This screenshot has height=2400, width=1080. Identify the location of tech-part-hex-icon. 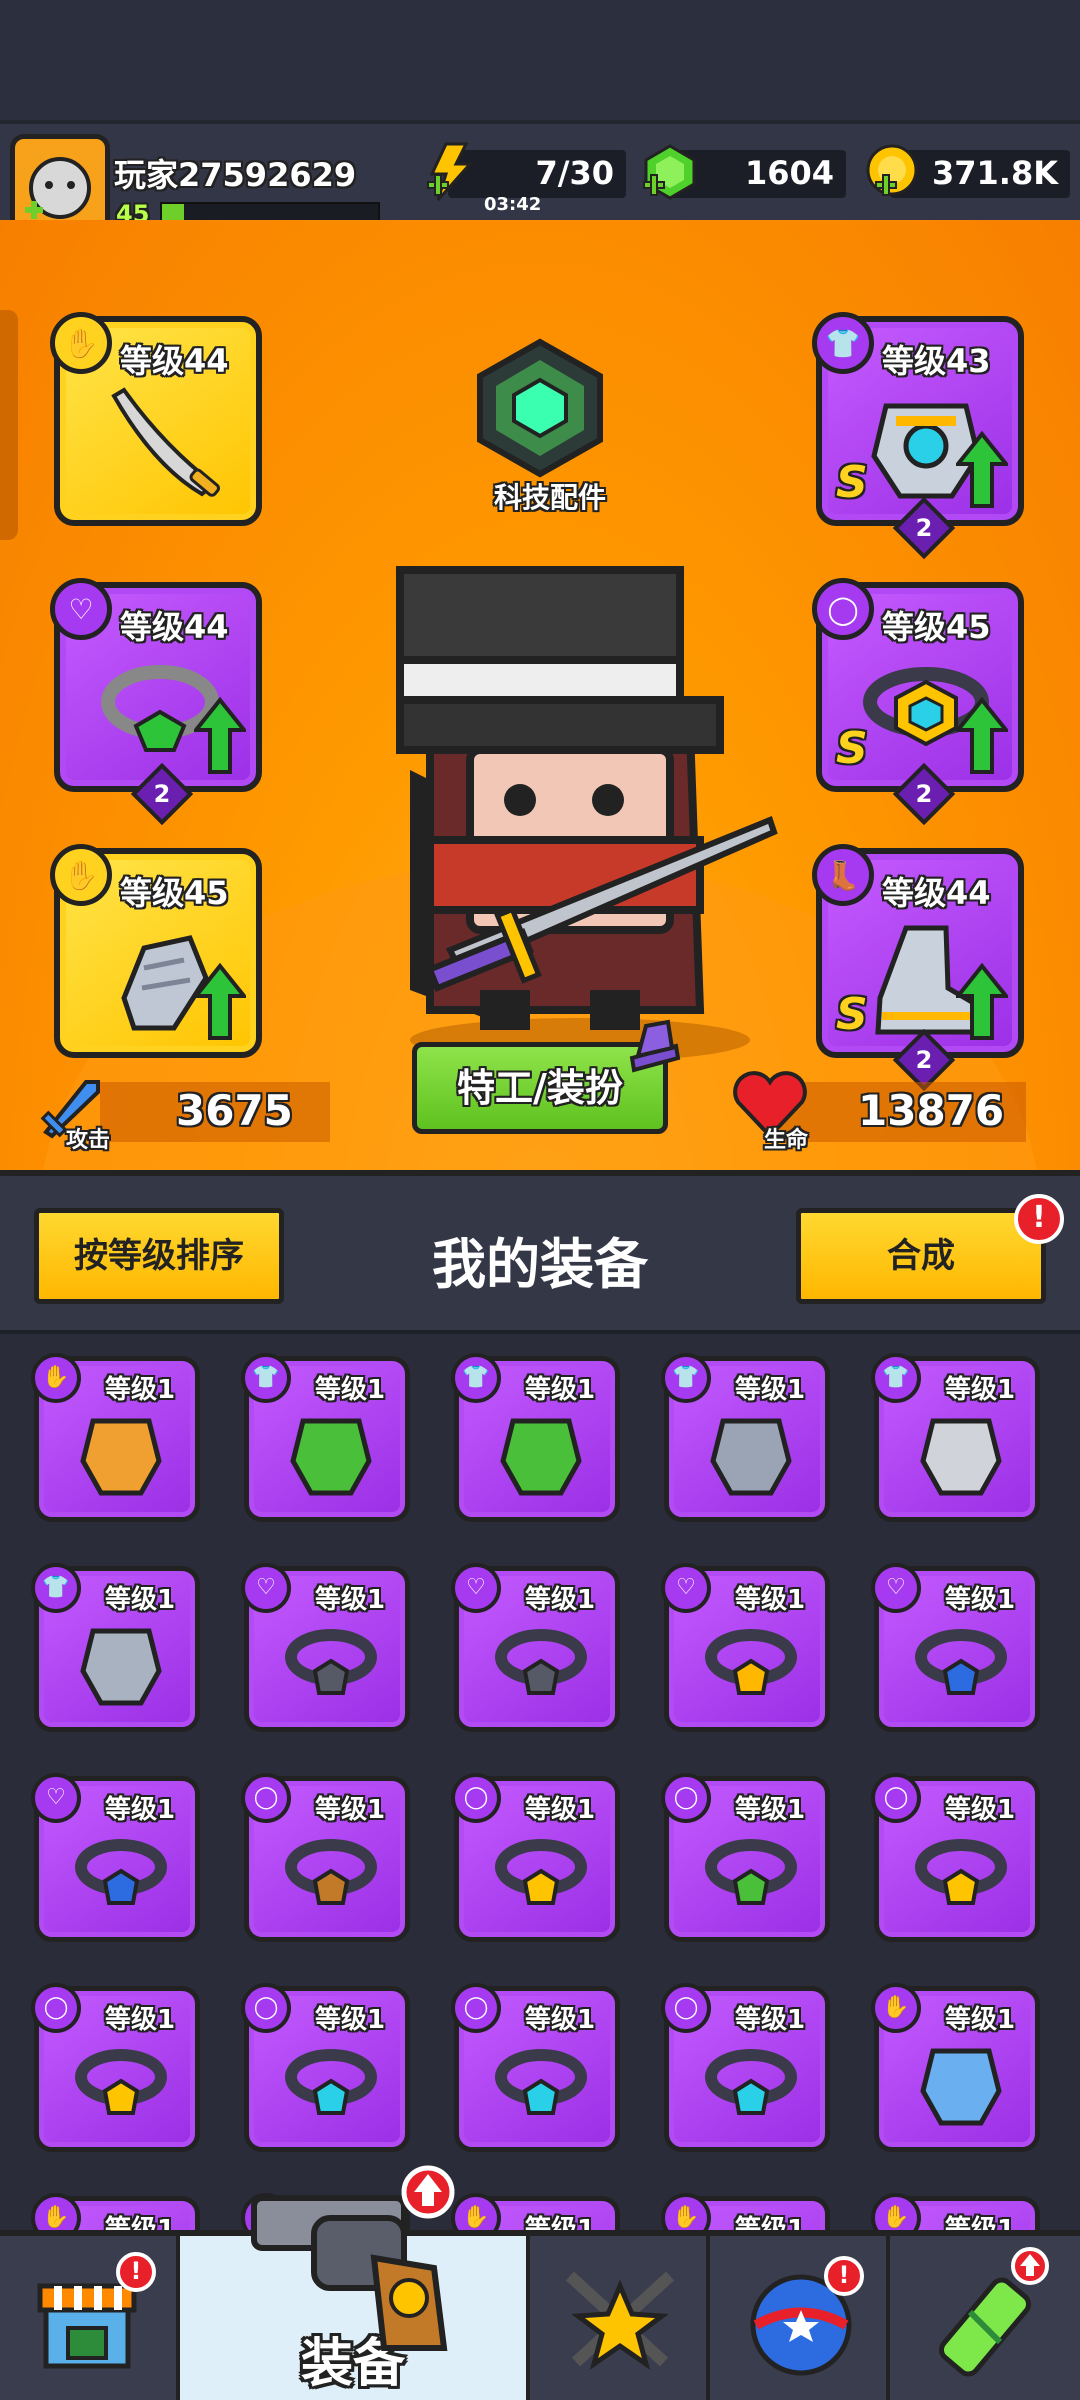
(540, 408).